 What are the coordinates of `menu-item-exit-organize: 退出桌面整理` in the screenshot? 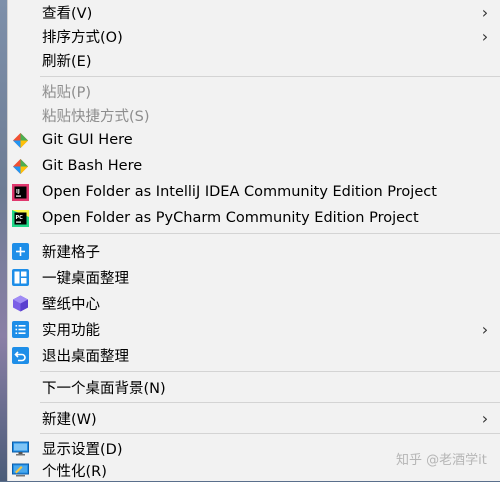 It's located at (254, 355).